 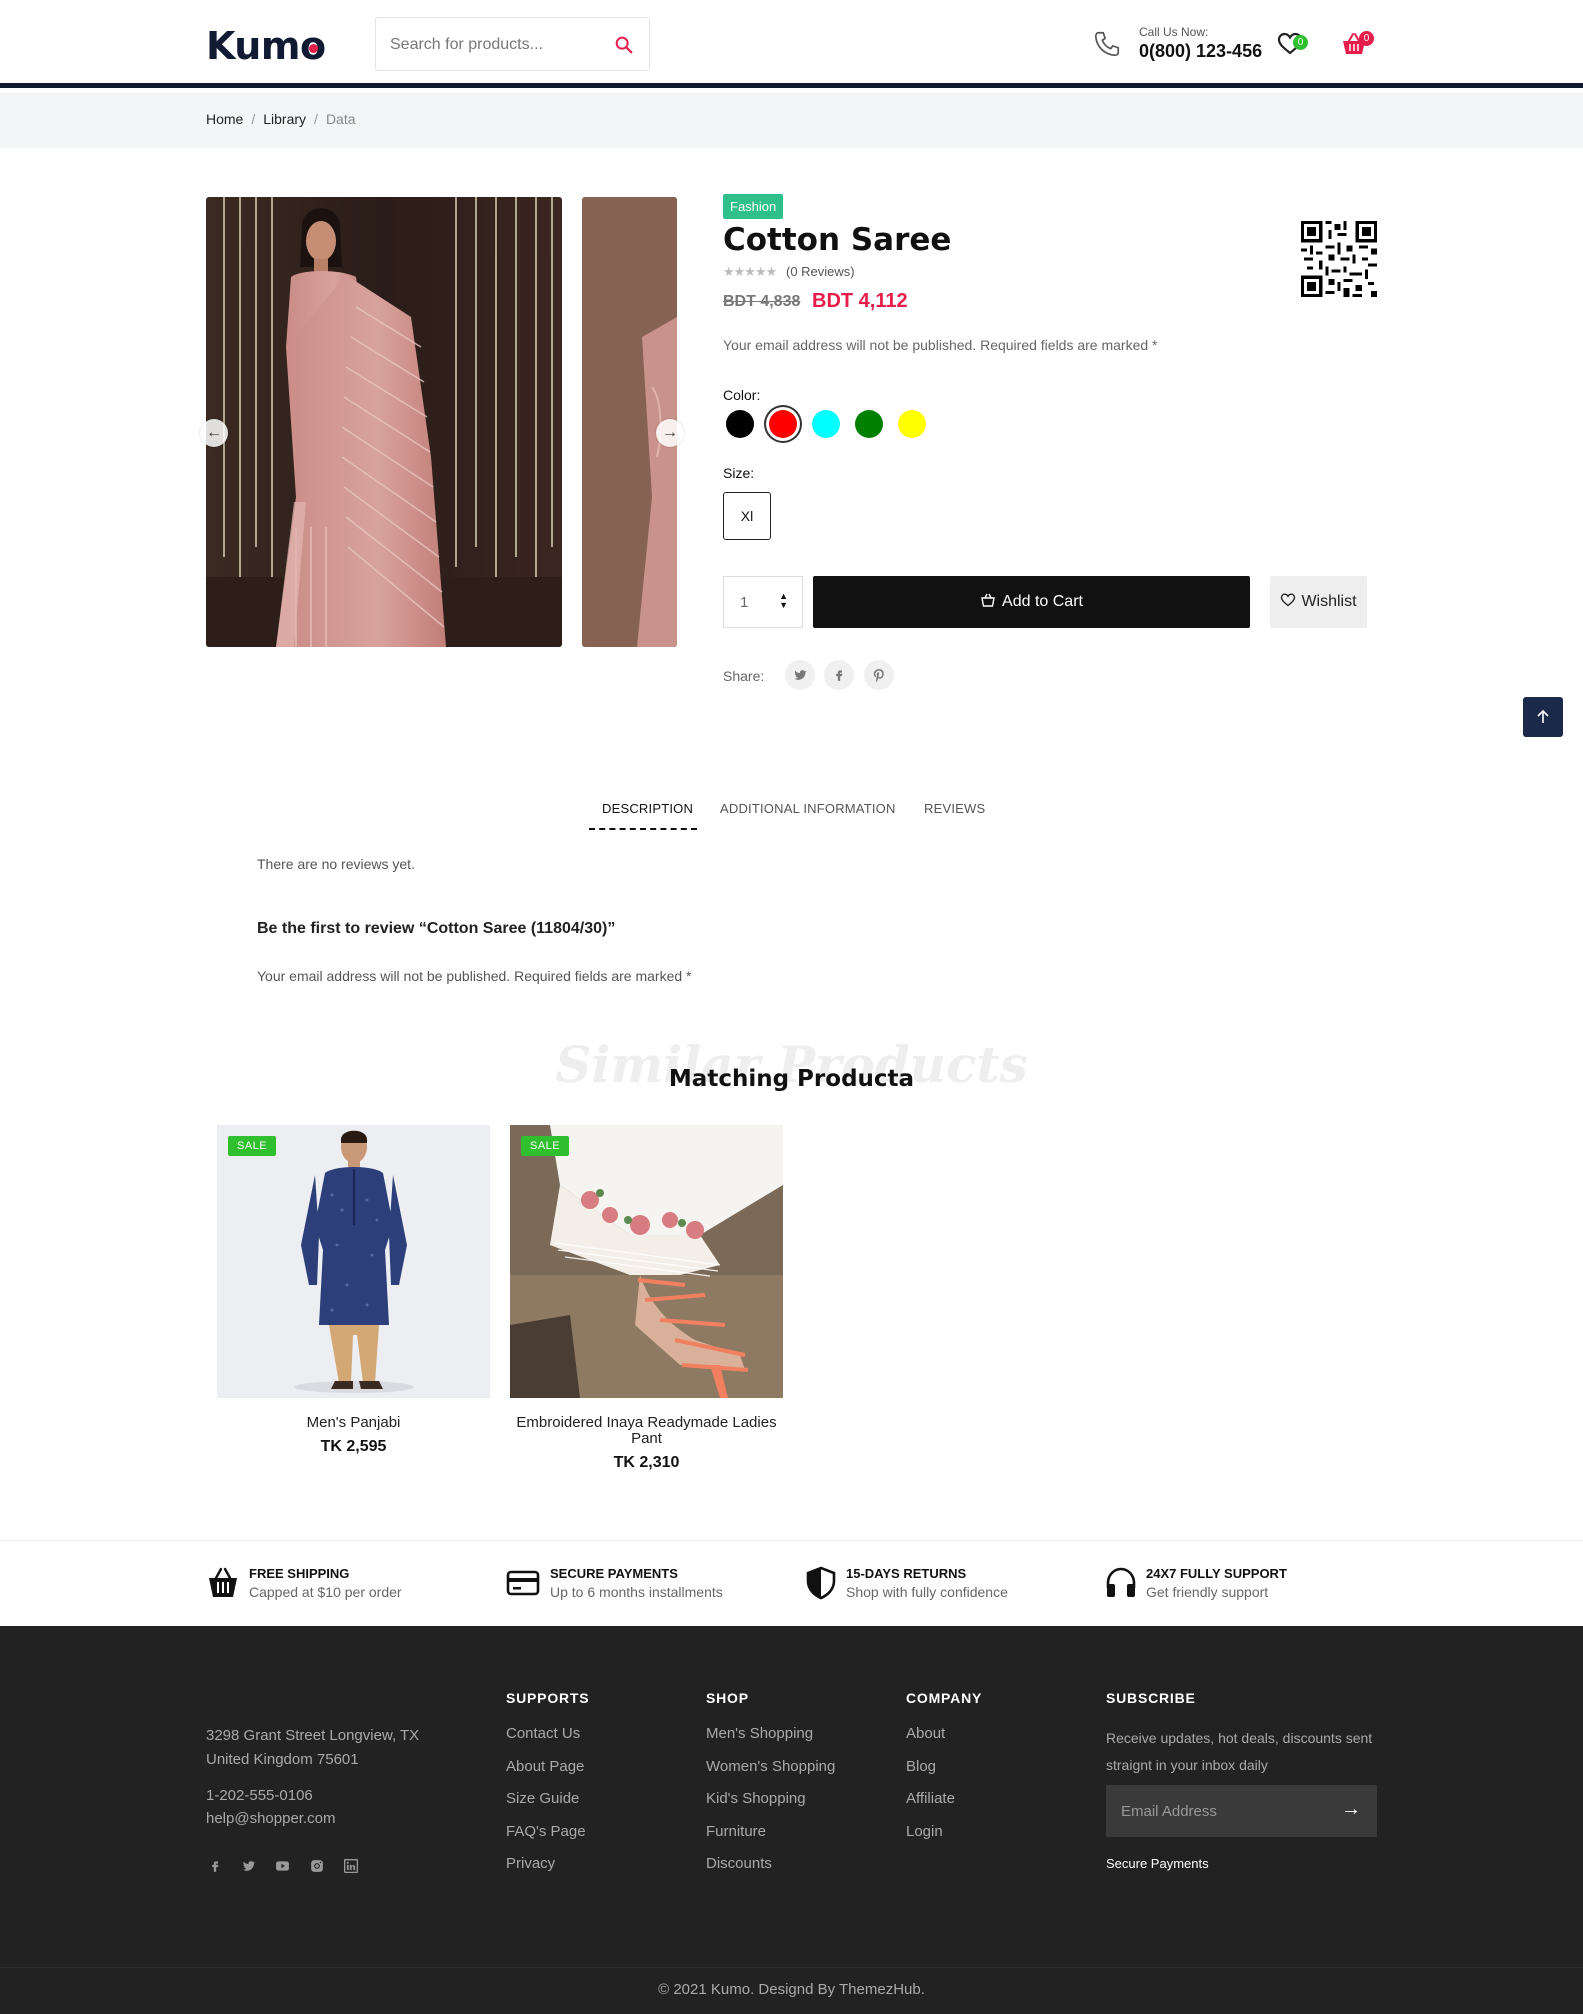 I want to click on footer-supports-heading: SUPPORTS, so click(x=548, y=1698).